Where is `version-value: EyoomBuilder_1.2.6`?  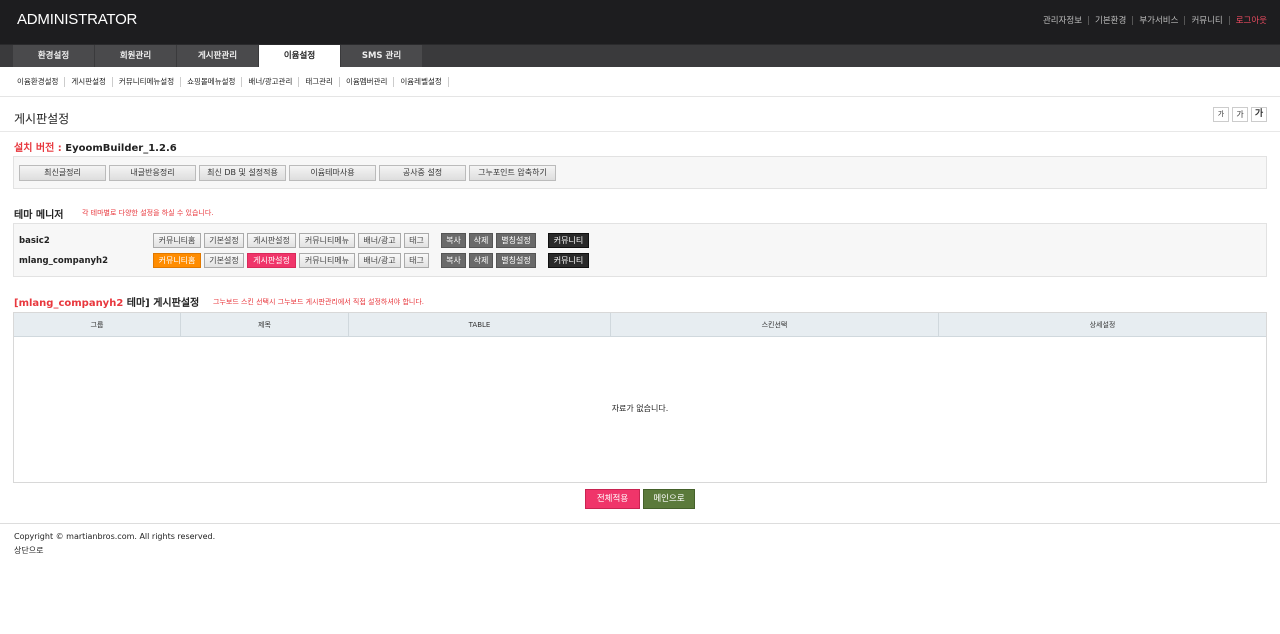 version-value: EyoomBuilder_1.2.6 is located at coordinates (121, 148).